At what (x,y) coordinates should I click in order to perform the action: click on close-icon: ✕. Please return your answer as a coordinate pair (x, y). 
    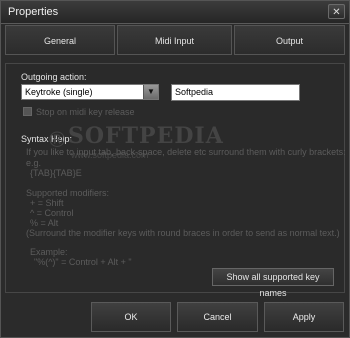
    Looking at the image, I should click on (336, 12).